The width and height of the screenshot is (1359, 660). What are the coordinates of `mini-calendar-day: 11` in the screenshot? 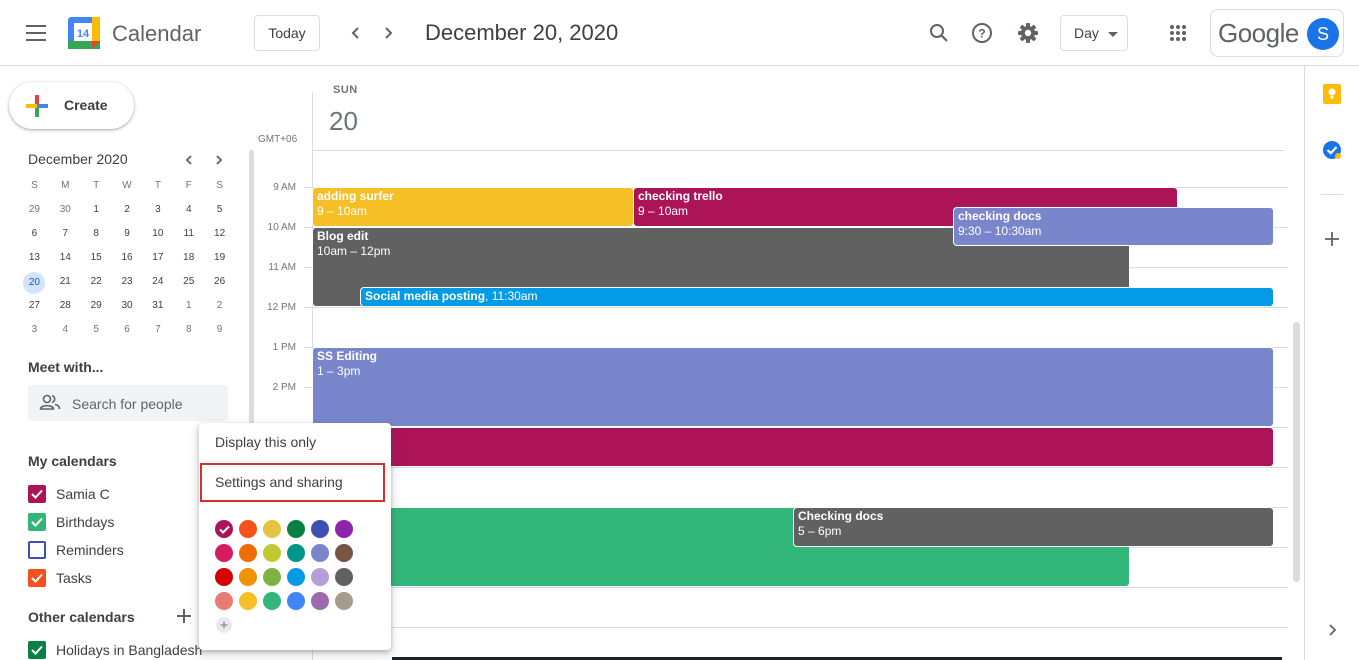 It's located at (188, 236).